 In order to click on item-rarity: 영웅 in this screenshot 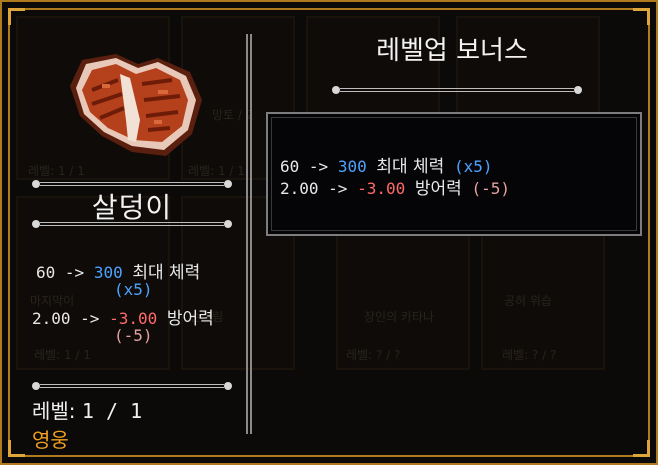, I will do `click(50, 440)`.